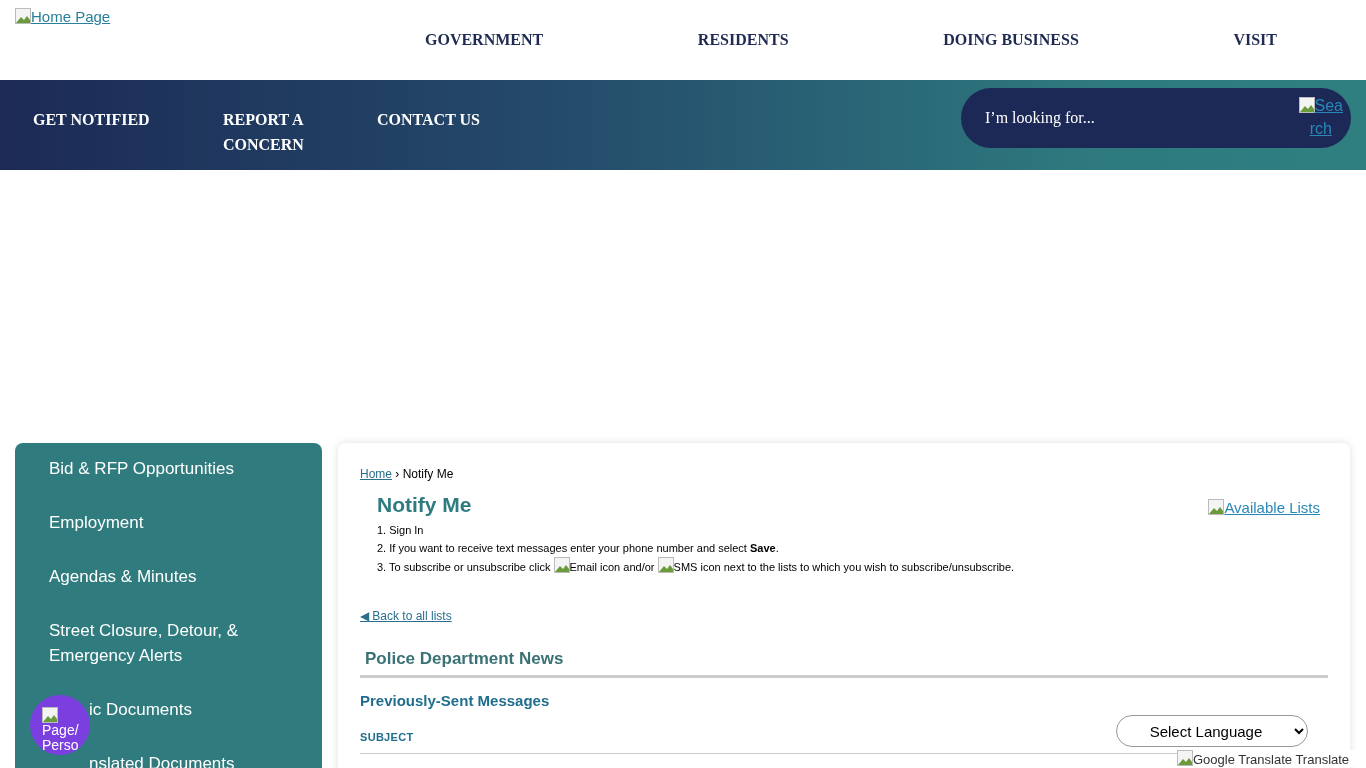 The width and height of the screenshot is (1366, 768). Describe the element at coordinates (852, 548) in the screenshot. I see `instruction-step: 2. If you want to receive text messages enter your phone number and select Save.` at that location.